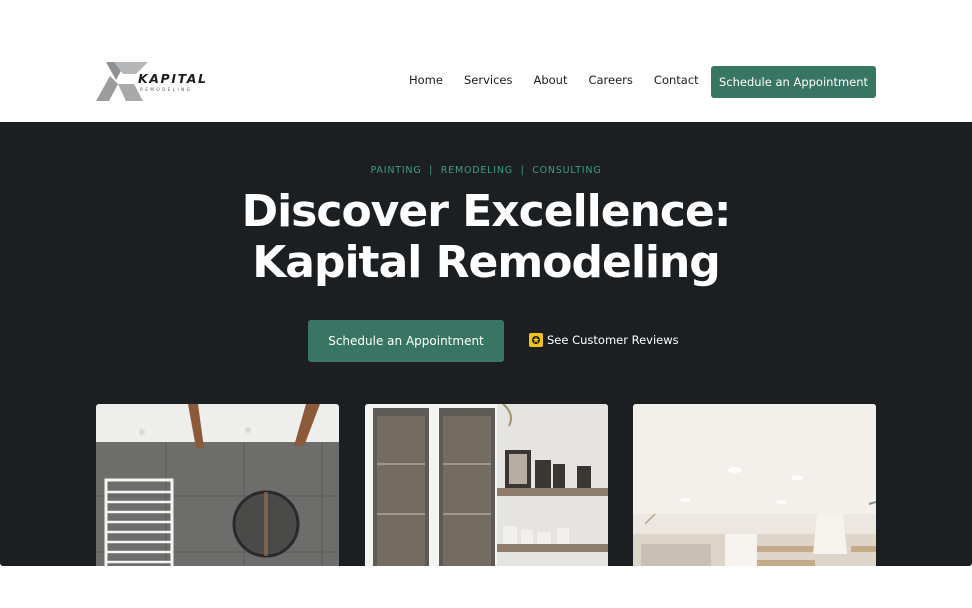  What do you see at coordinates (488, 80) in the screenshot?
I see `nav-services: Services` at bounding box center [488, 80].